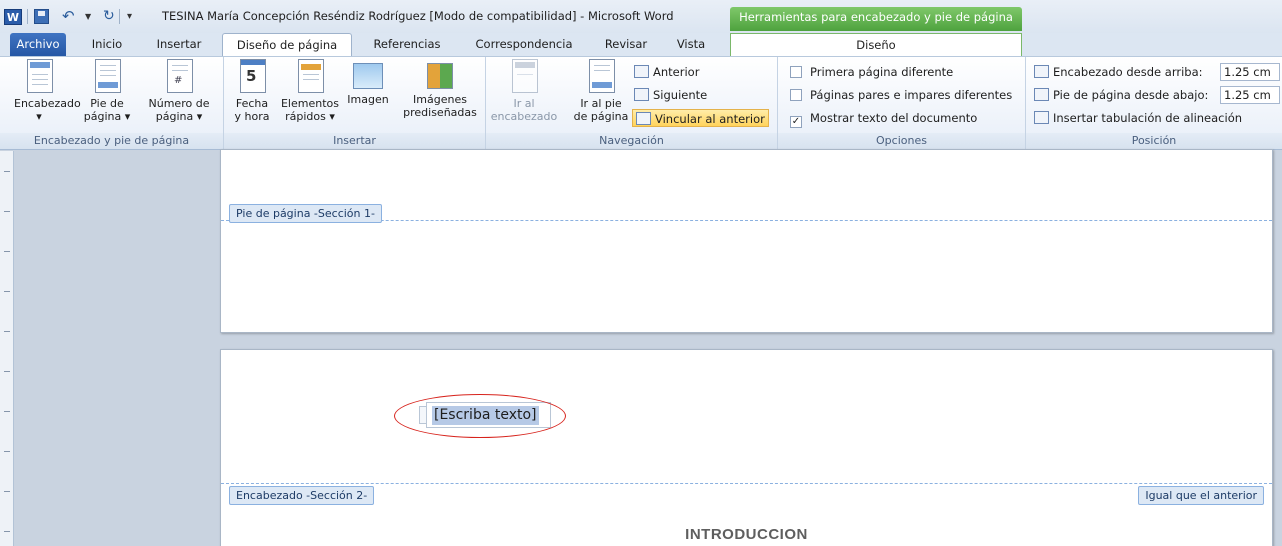  What do you see at coordinates (871, 72) in the screenshot?
I see `primera-pagina-diferente-checkbox: Primera página diferente` at bounding box center [871, 72].